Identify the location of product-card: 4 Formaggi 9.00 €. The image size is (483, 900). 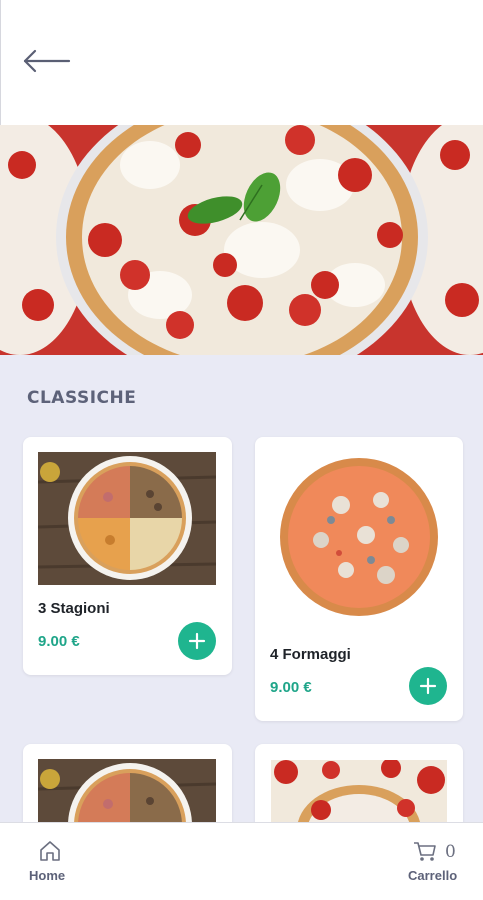
(359, 579).